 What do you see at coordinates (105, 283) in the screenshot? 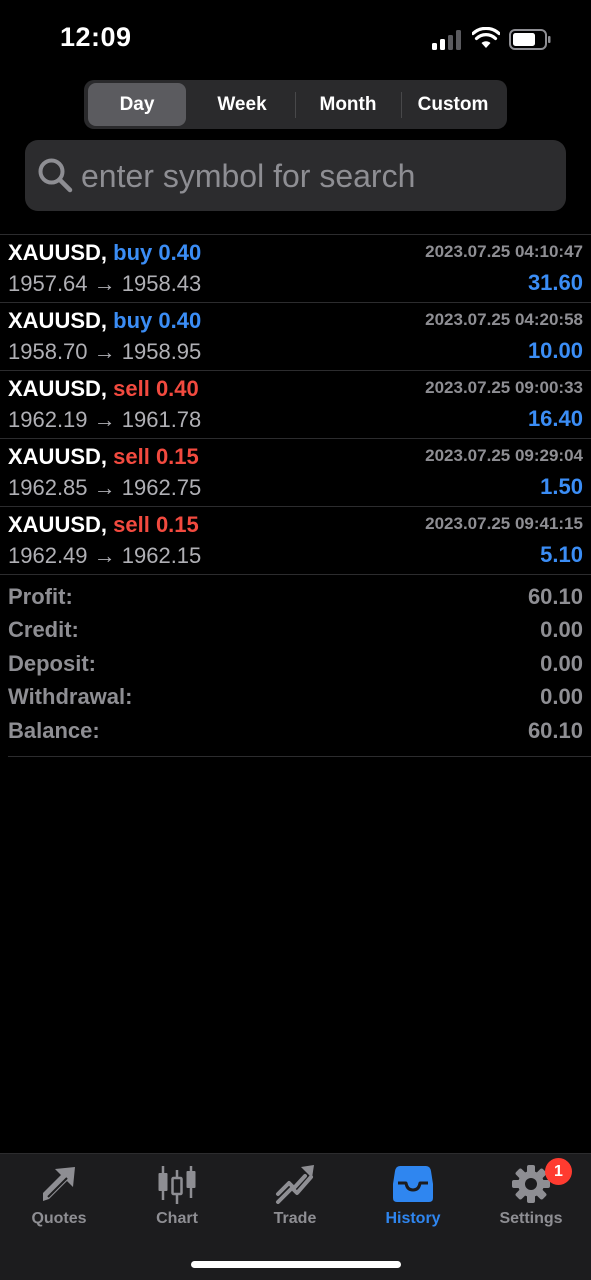
I see `deal-prices: 1957.64 → 1958.43` at bounding box center [105, 283].